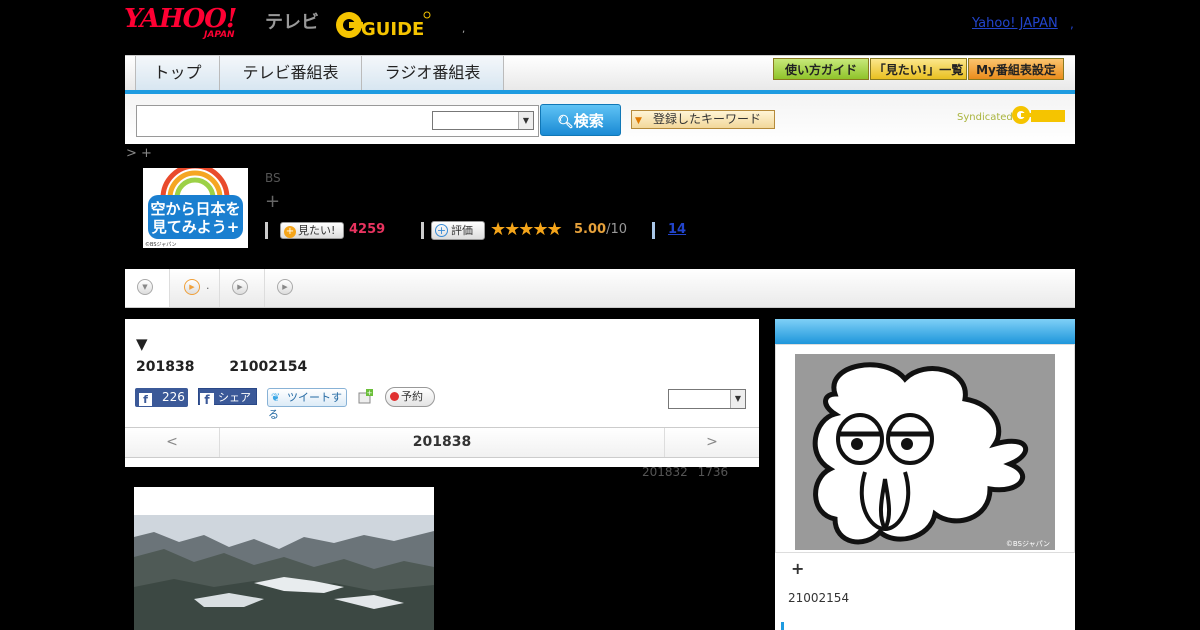 The height and width of the screenshot is (630, 1200). I want to click on registered-keywords-button: ▼ 登録したキーワード, so click(703, 119).